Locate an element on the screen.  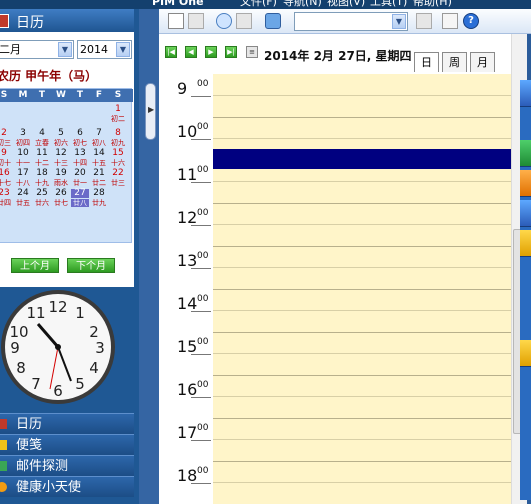
help-icon: ? is located at coordinates (471, 21).